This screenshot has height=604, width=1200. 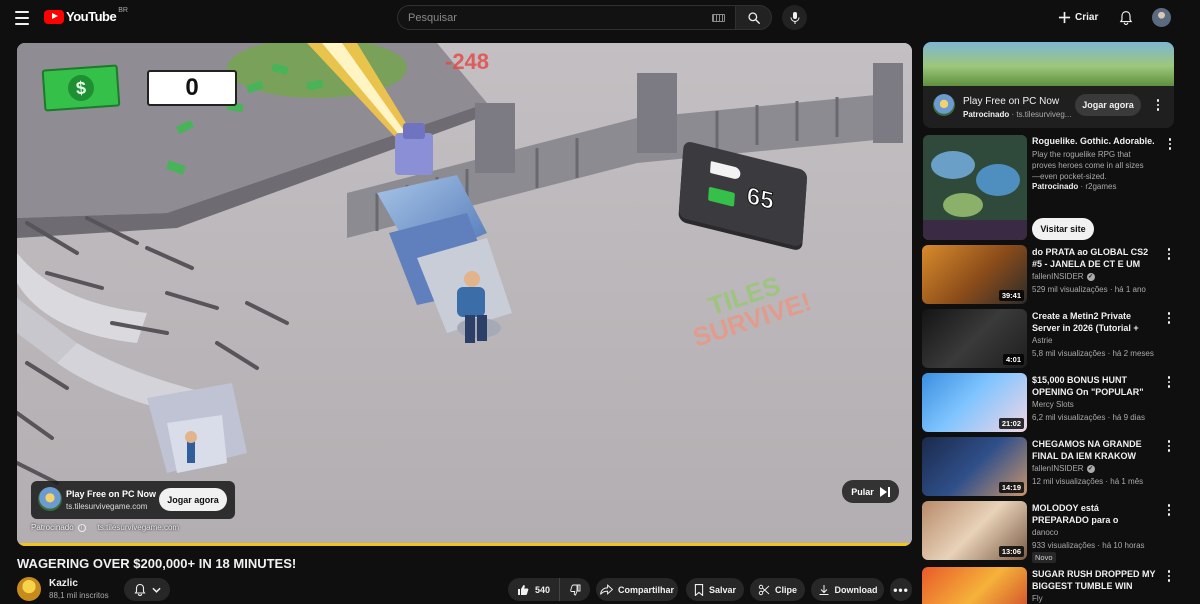 What do you see at coordinates (1055, 186) in the screenshot?
I see `sponsored-label: Patrocinado` at bounding box center [1055, 186].